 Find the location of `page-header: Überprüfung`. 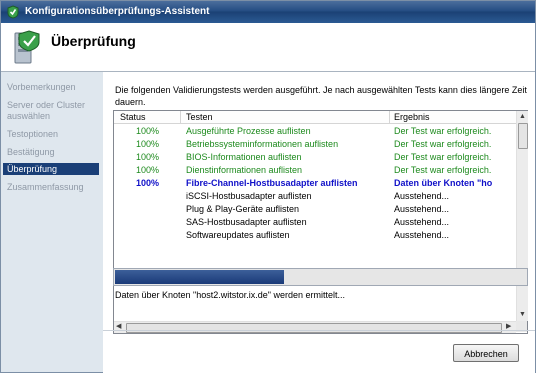

page-header: Überprüfung is located at coordinates (268, 47).